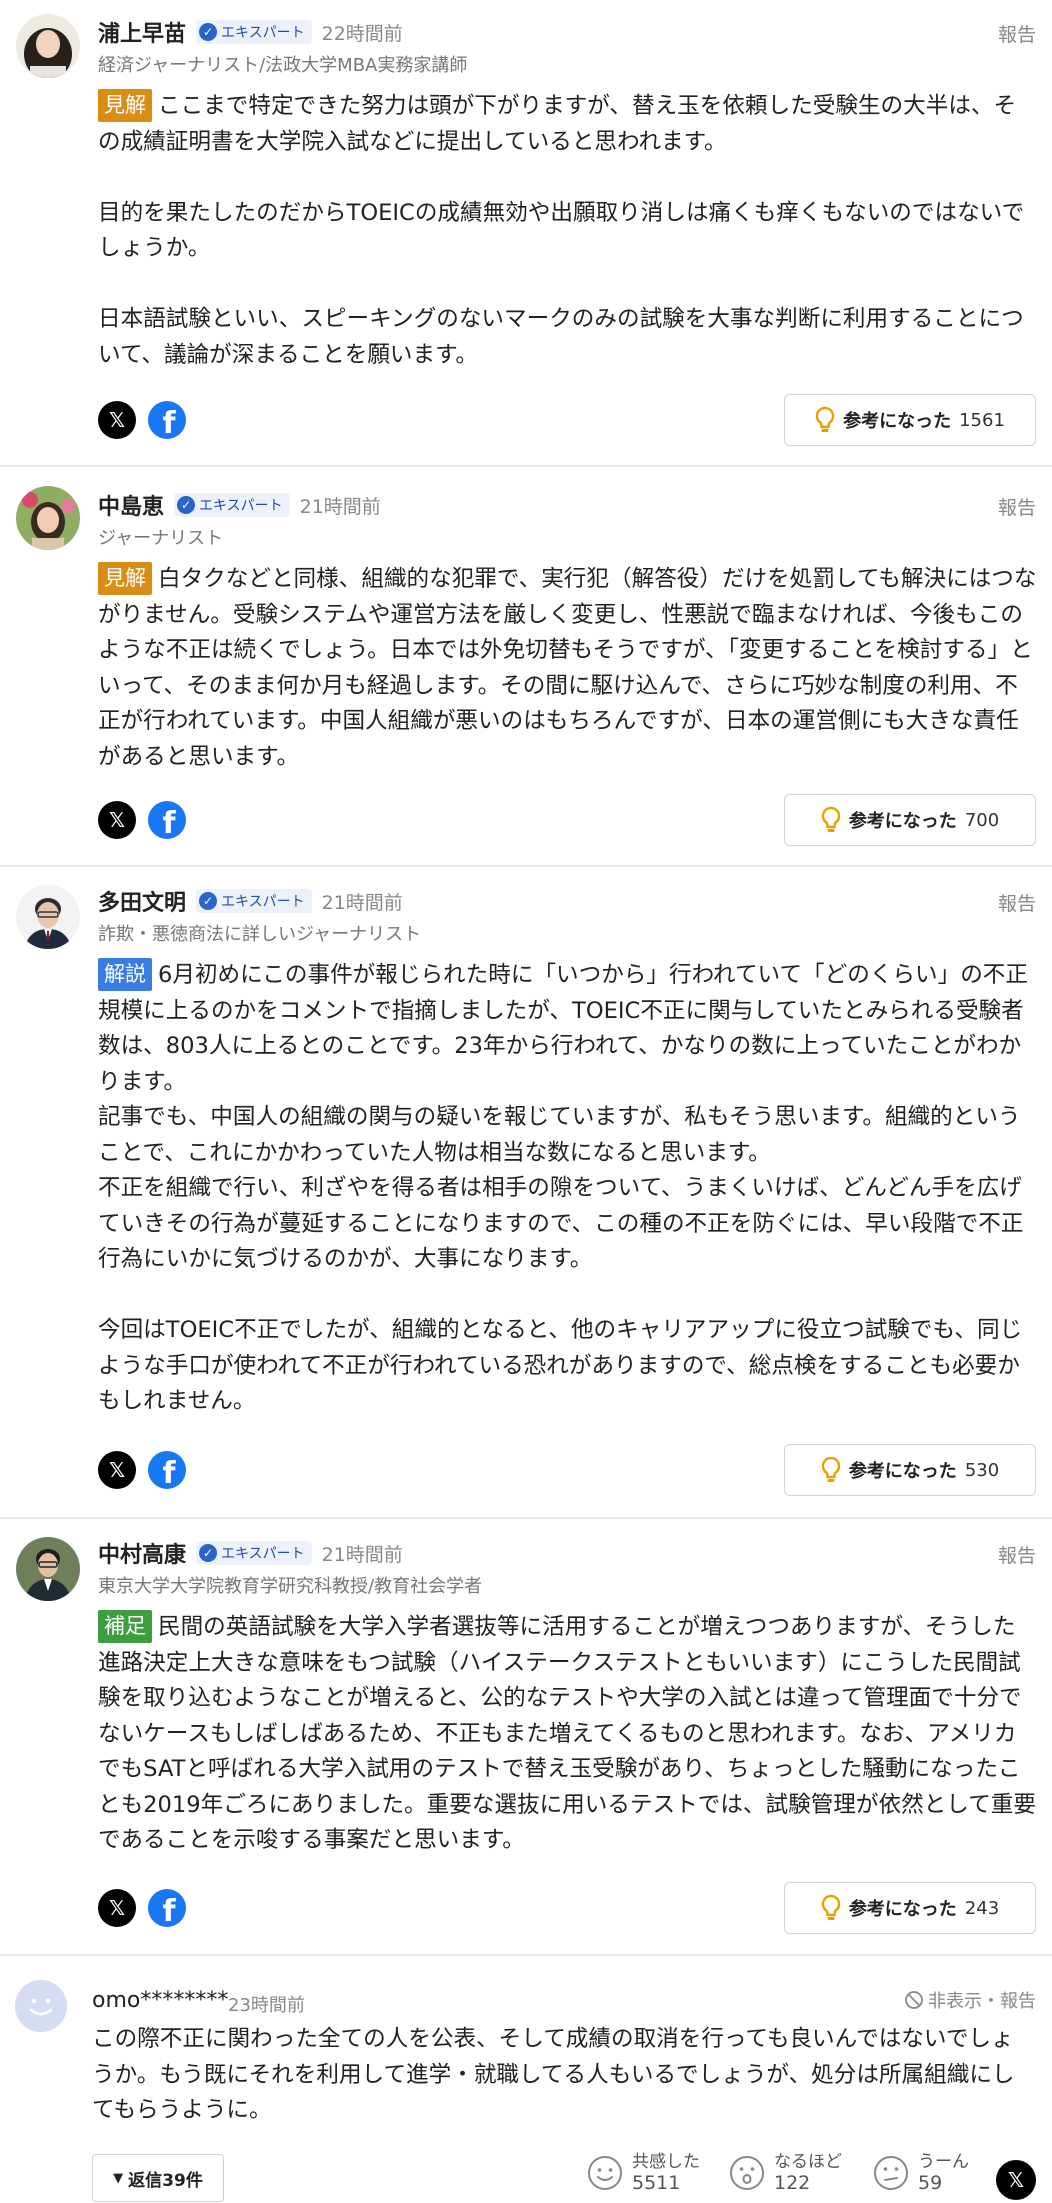 The width and height of the screenshot is (1052, 2203). What do you see at coordinates (290, 1586) in the screenshot?
I see `author-title: 東京大学大学院教育学研究科教授/教育社会学者` at bounding box center [290, 1586].